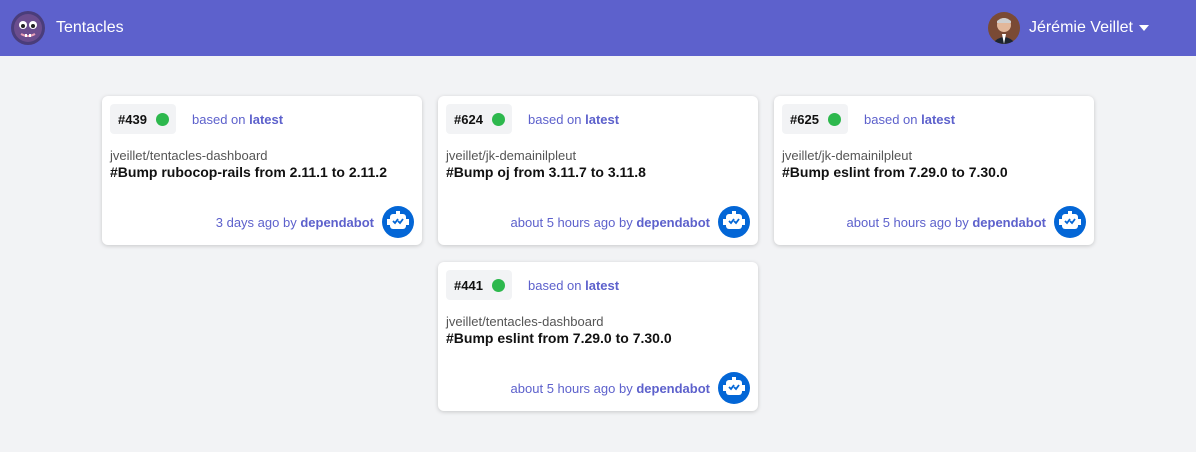 The image size is (1196, 452). I want to click on pr-number-badge: #624, so click(479, 119).